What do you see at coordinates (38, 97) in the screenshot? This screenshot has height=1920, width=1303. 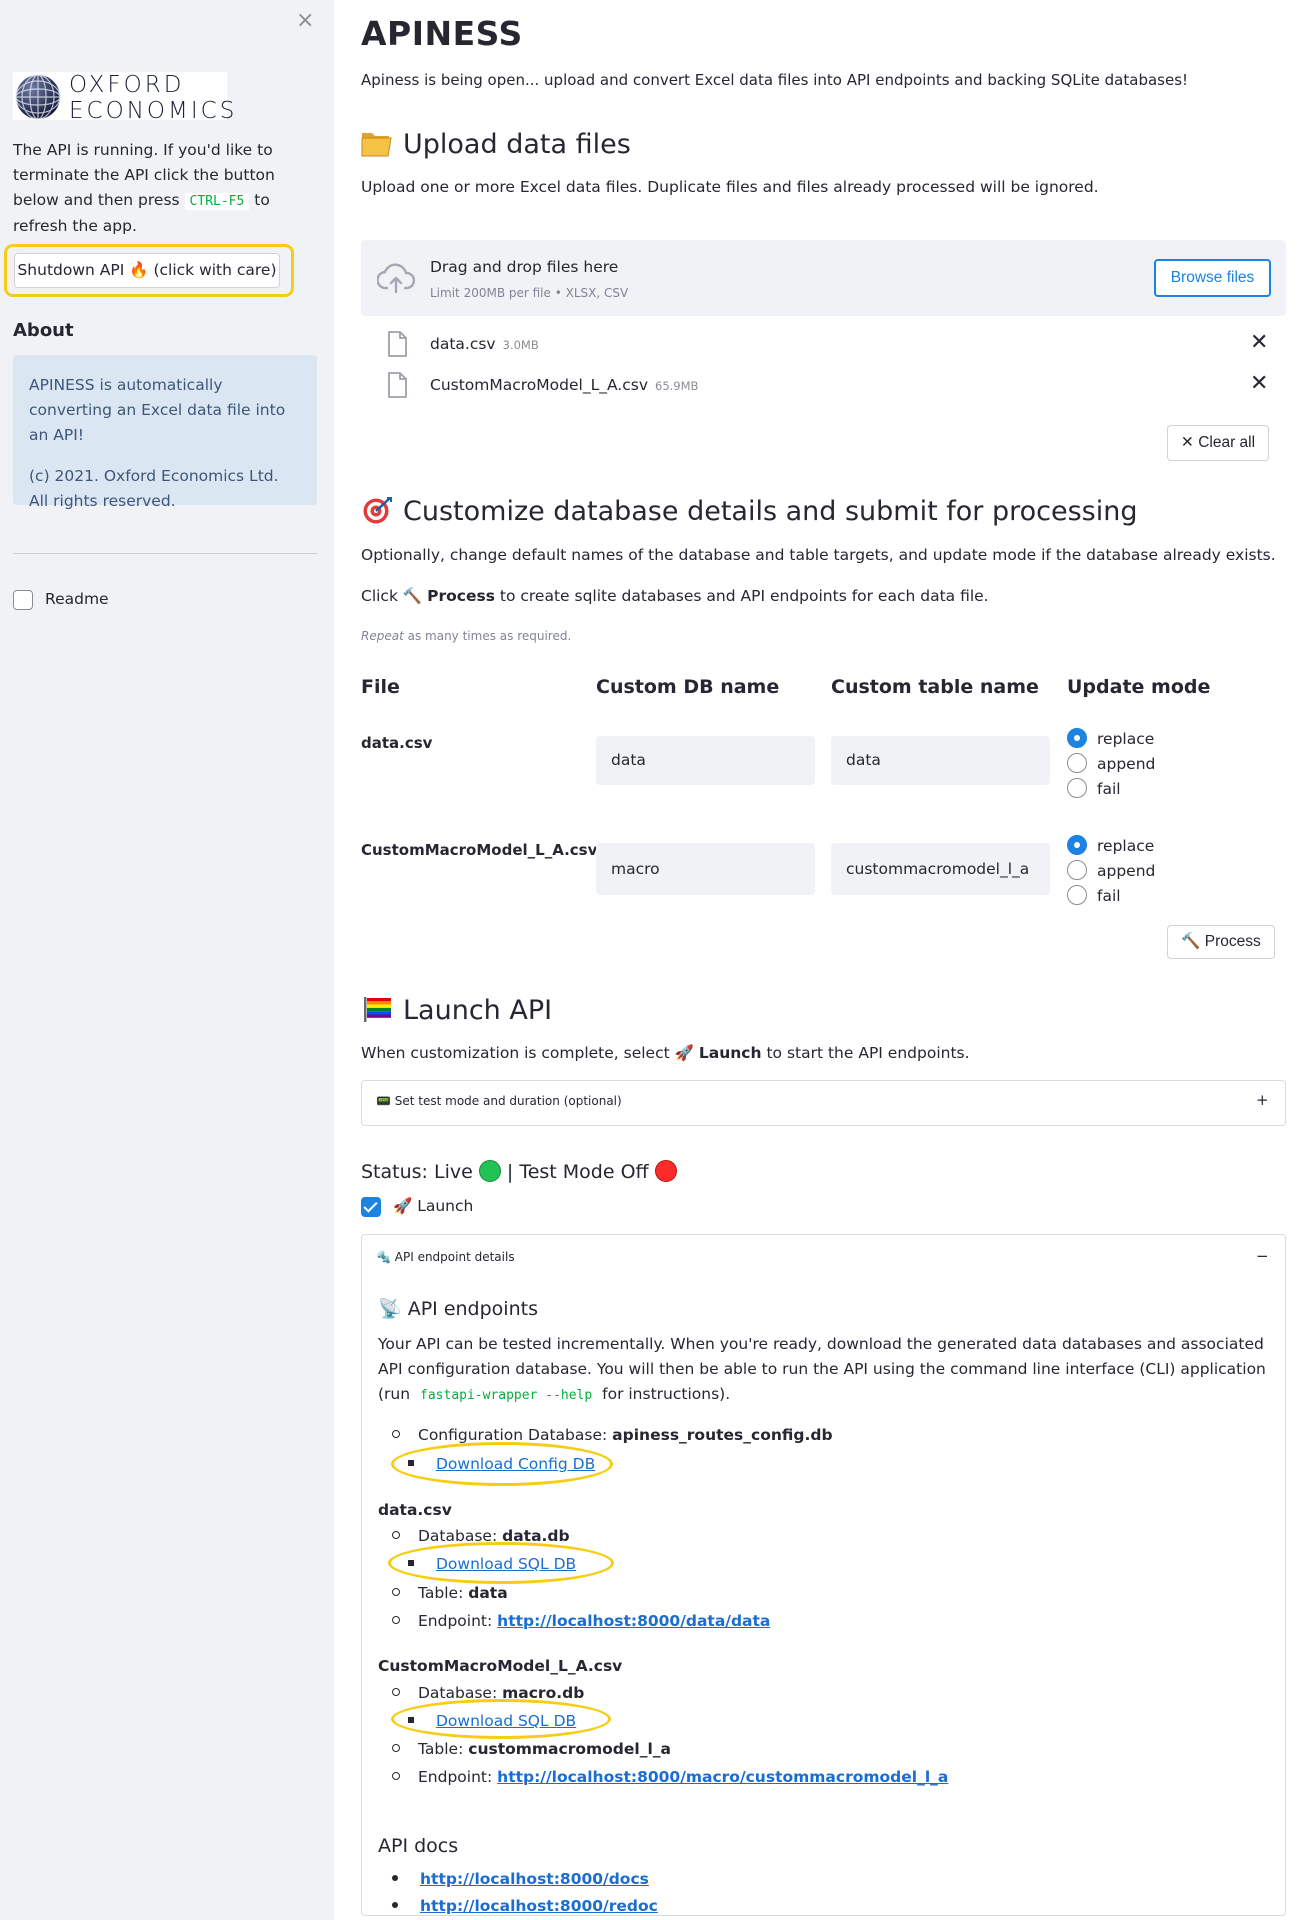 I see `globe-icon` at bounding box center [38, 97].